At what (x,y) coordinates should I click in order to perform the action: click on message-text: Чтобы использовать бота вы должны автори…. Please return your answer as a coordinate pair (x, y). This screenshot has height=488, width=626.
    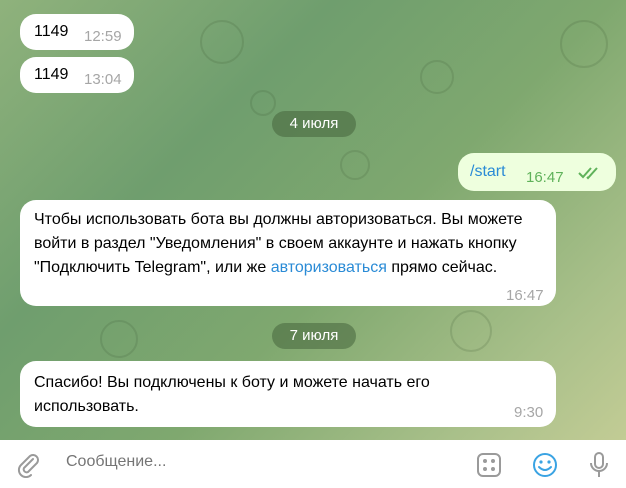
    Looking at the image, I should click on (284, 244).